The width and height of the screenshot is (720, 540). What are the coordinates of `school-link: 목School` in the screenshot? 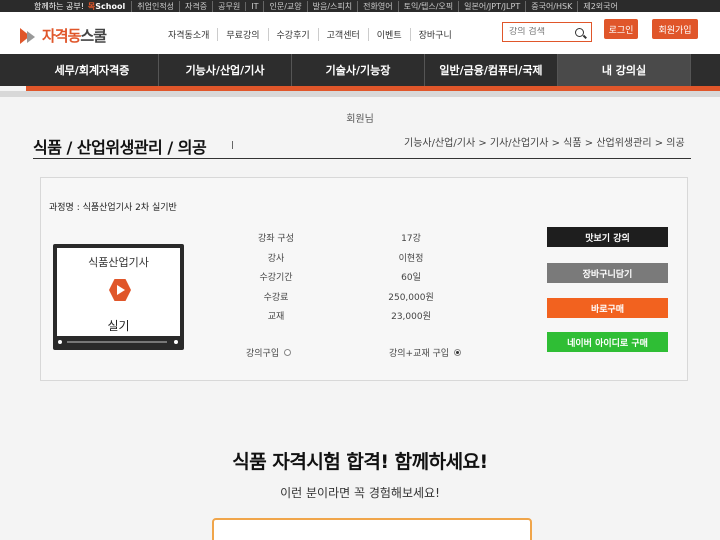 It's located at (106, 6).